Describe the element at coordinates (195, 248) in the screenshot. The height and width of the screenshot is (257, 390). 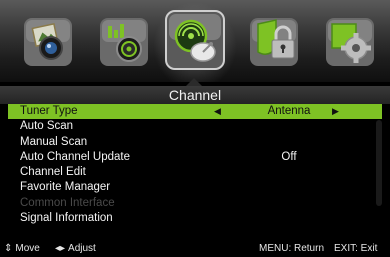
I see `help-bar: ⇕ Move ◂▸ Adjust MENU: Return EXIT: Exit` at that location.